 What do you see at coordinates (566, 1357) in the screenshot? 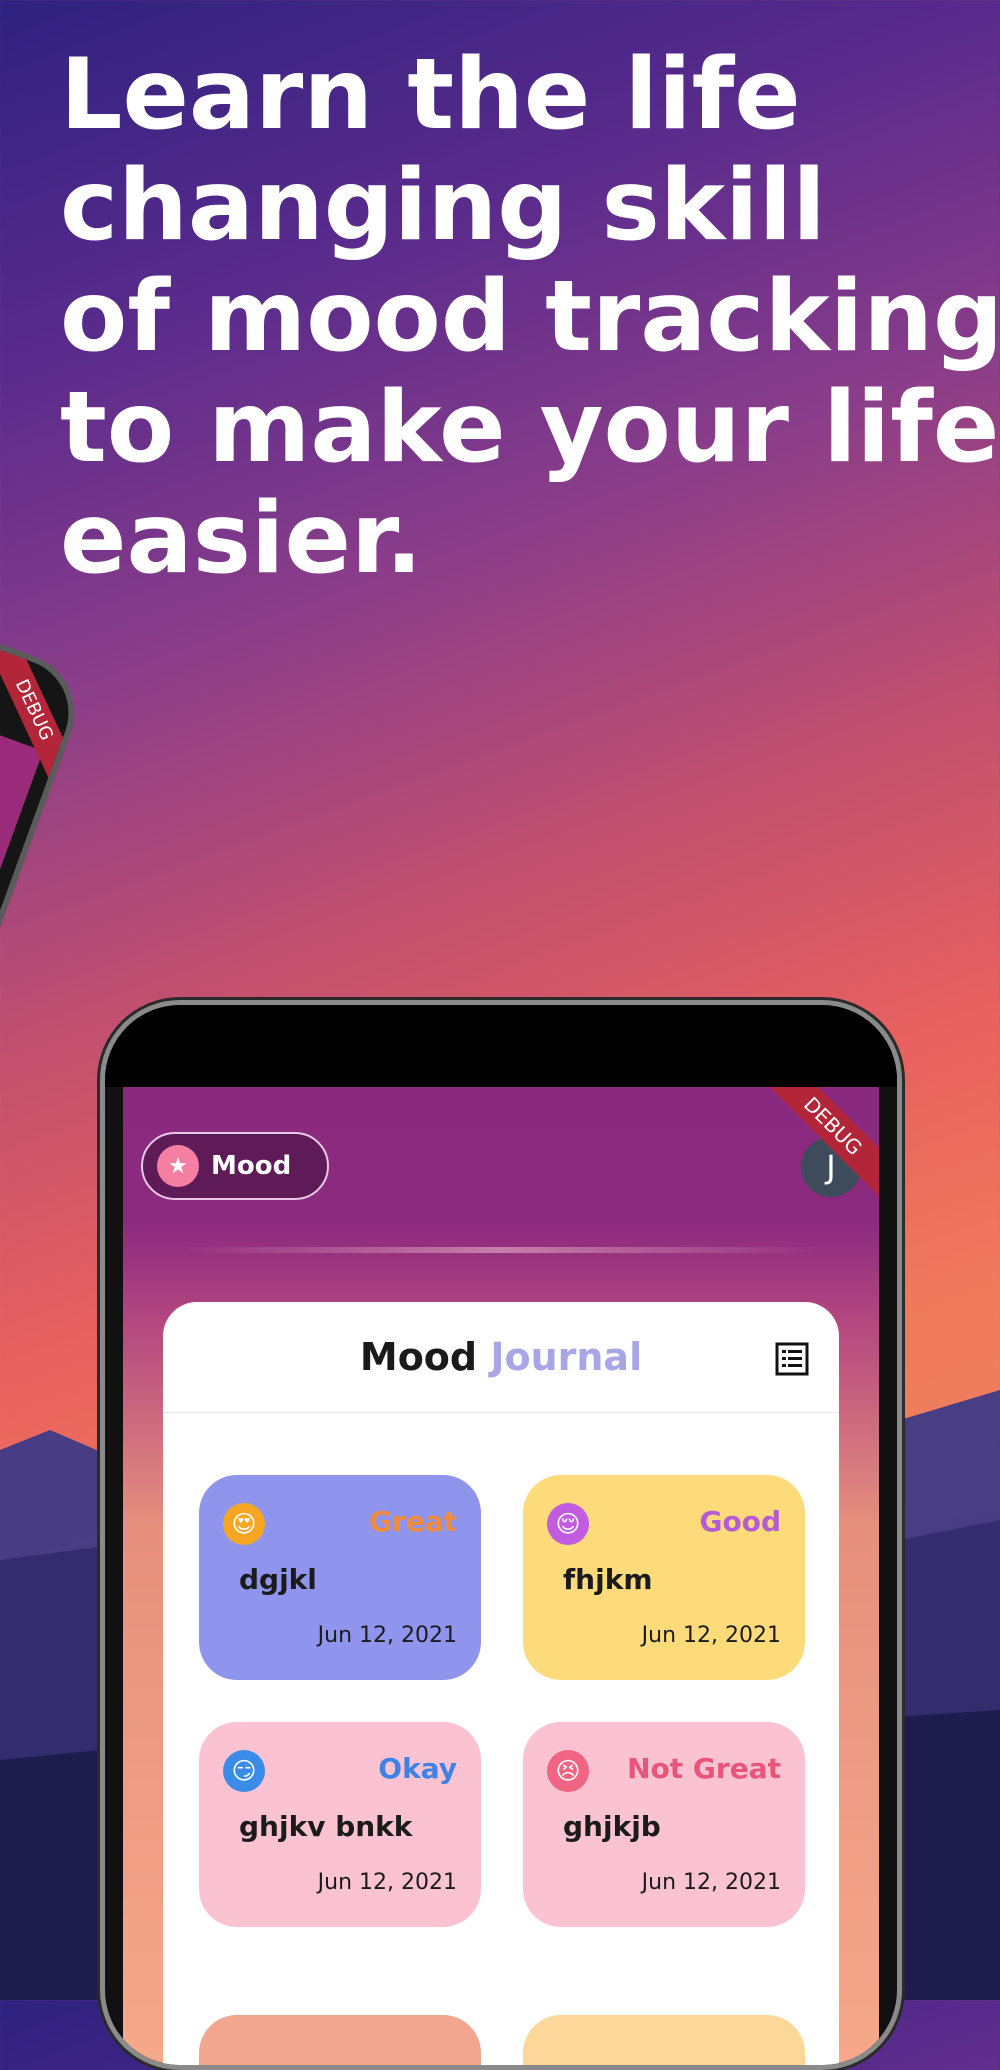
I see `title-accent: Journal` at bounding box center [566, 1357].